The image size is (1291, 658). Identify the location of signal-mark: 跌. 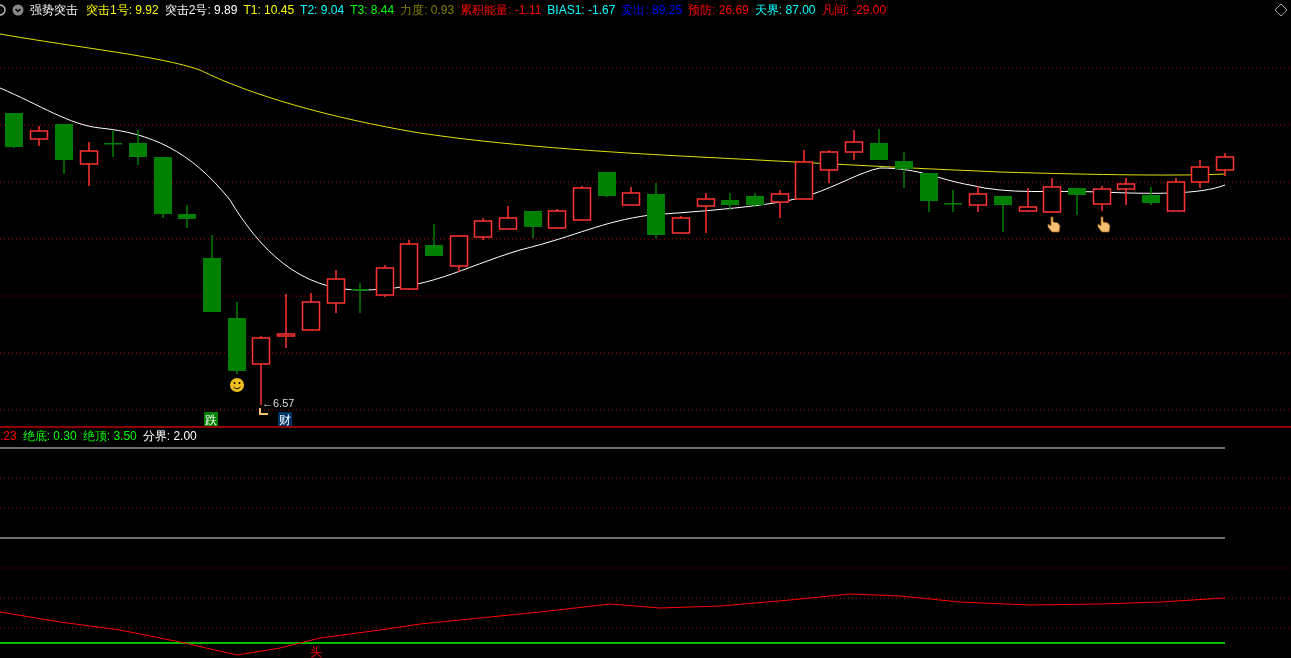
(211, 419).